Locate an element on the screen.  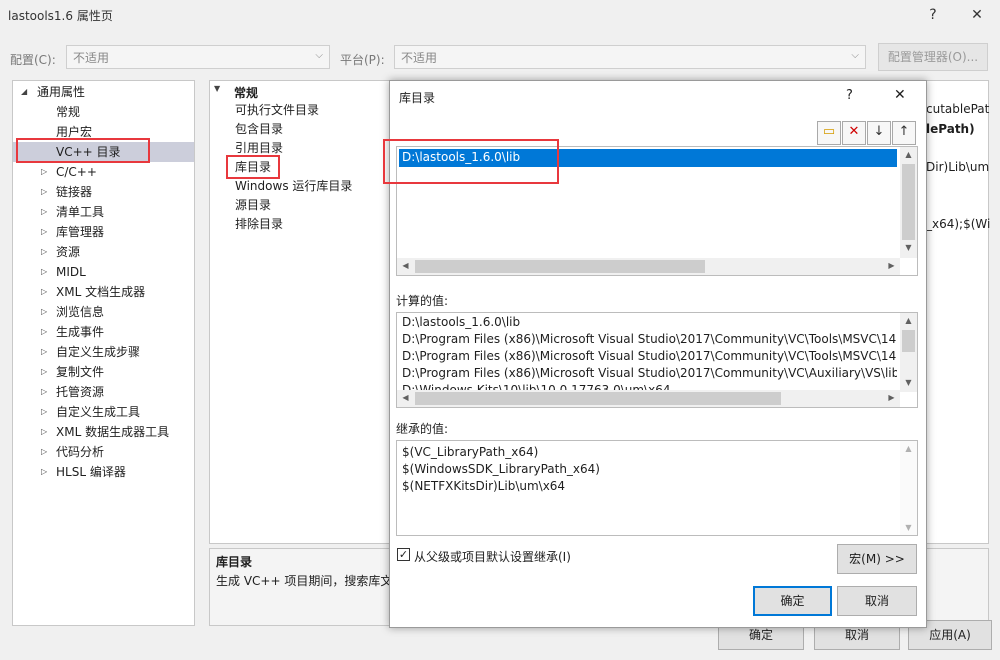
inherited-label: 继承的值: is located at coordinates (422, 429).